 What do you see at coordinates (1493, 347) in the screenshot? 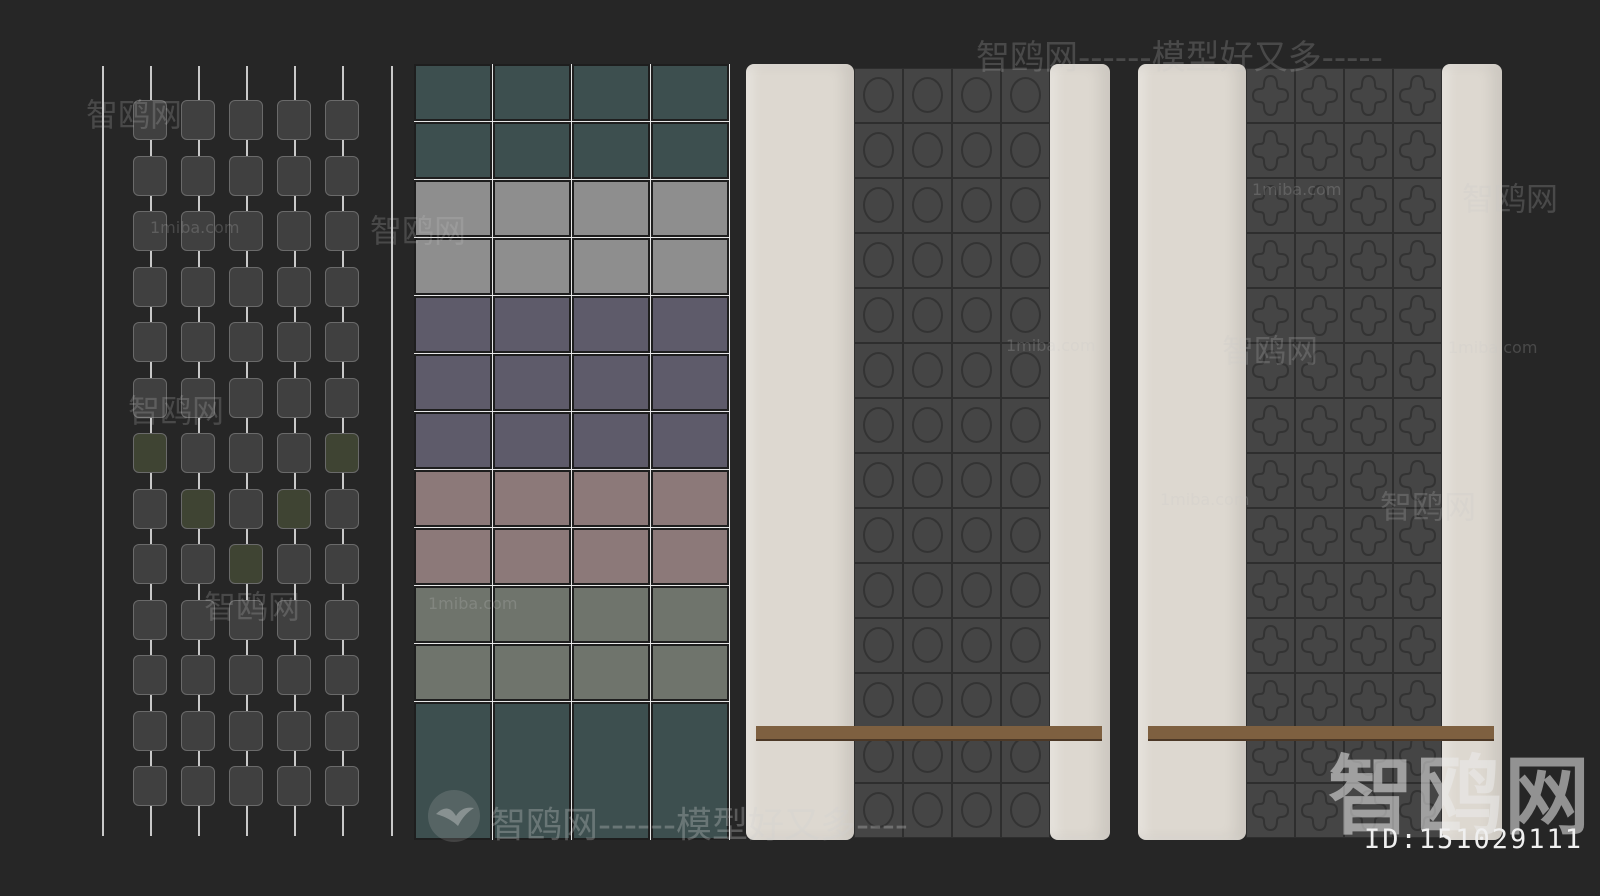
I see `watermark-site-4: 1miba.com` at bounding box center [1493, 347].